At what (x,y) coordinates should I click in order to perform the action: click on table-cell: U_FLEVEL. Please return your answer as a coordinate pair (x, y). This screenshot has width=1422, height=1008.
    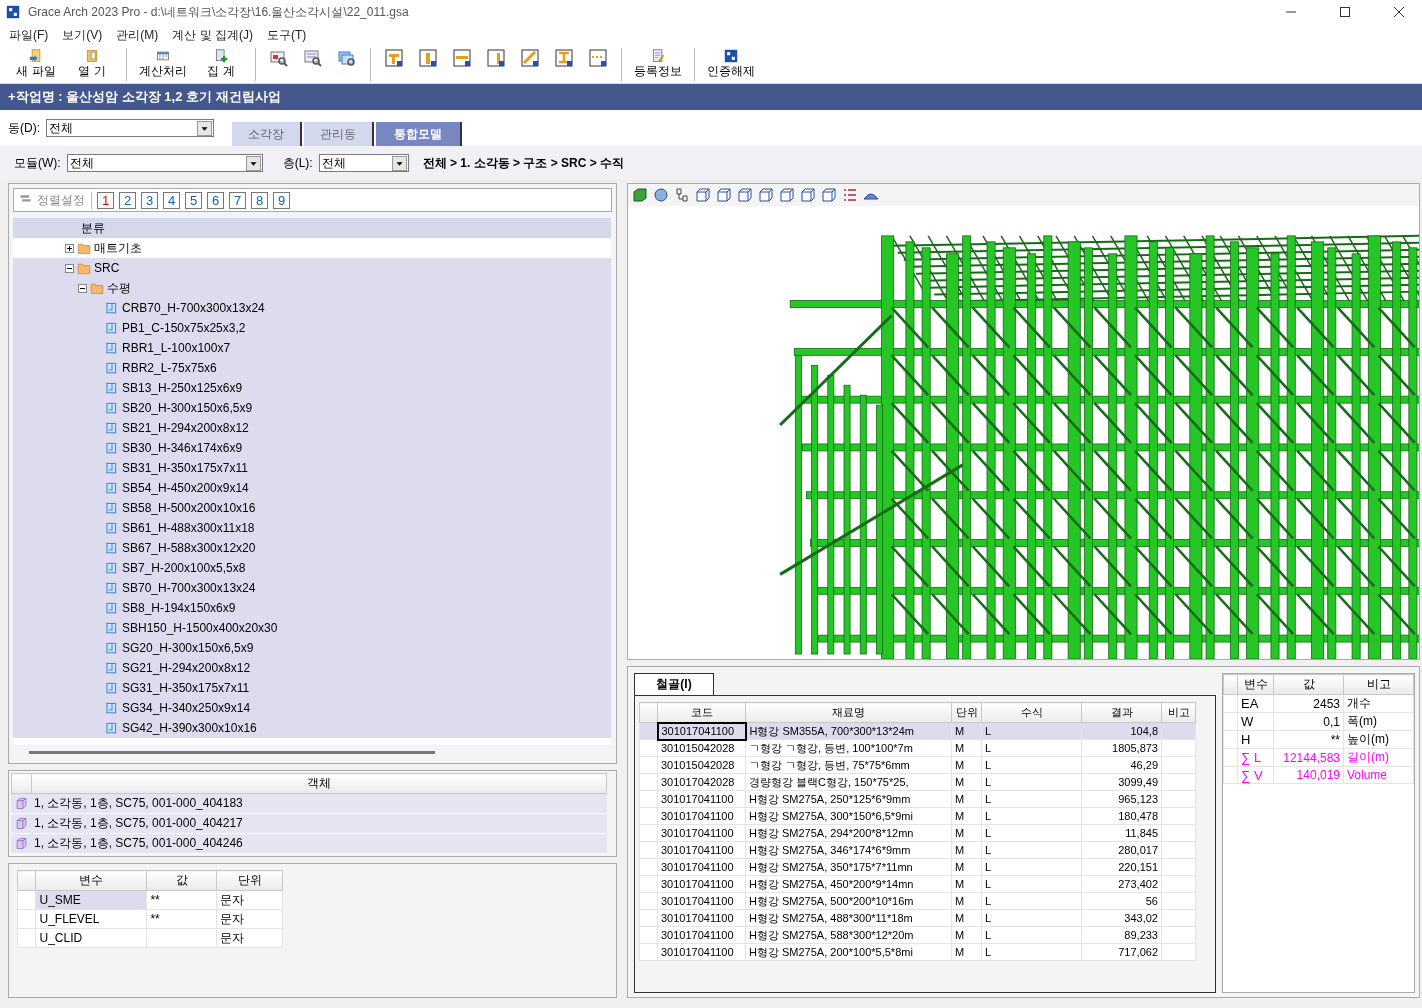
    Looking at the image, I should click on (91, 919).